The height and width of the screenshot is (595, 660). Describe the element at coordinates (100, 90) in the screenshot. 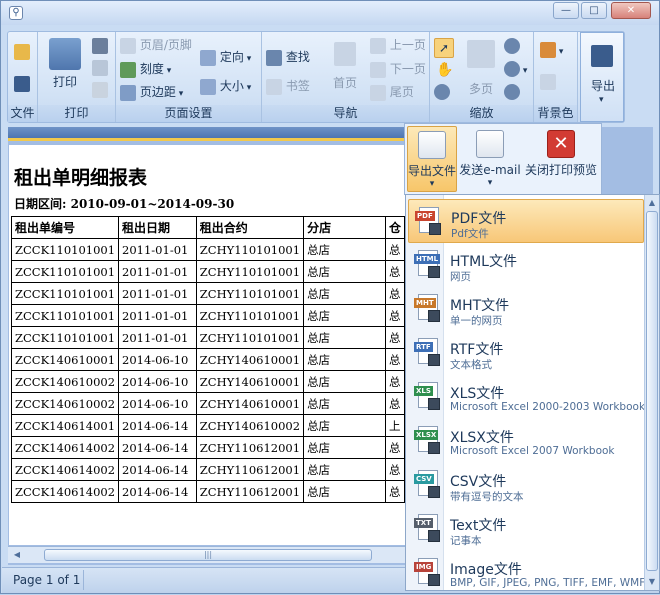

I see `parameters-button` at that location.